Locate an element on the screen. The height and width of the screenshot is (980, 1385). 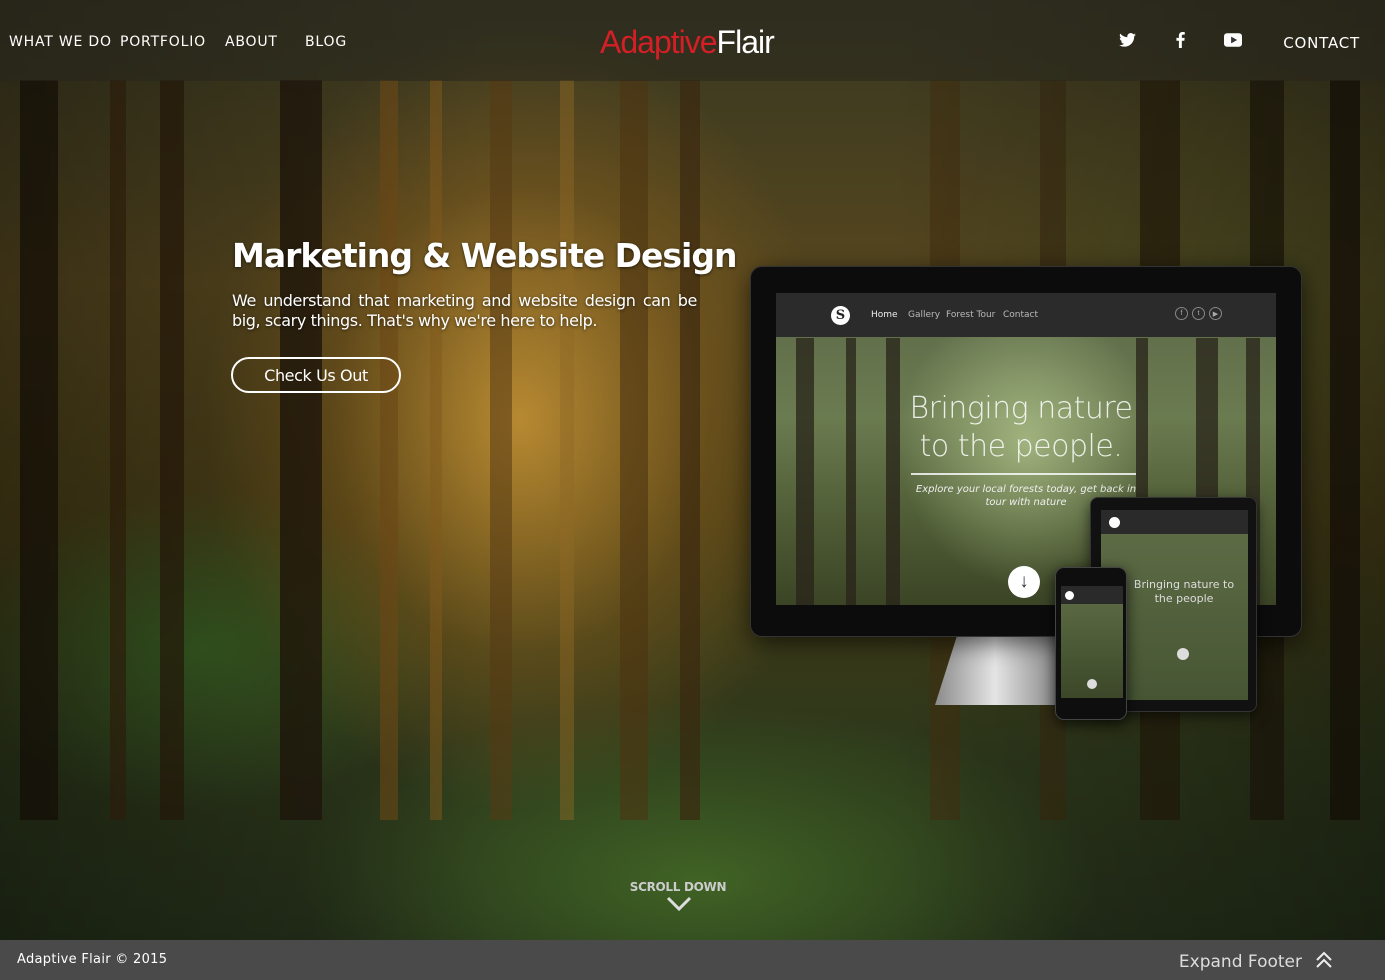
tablet-arrow-down-icon is located at coordinates (1183, 654).